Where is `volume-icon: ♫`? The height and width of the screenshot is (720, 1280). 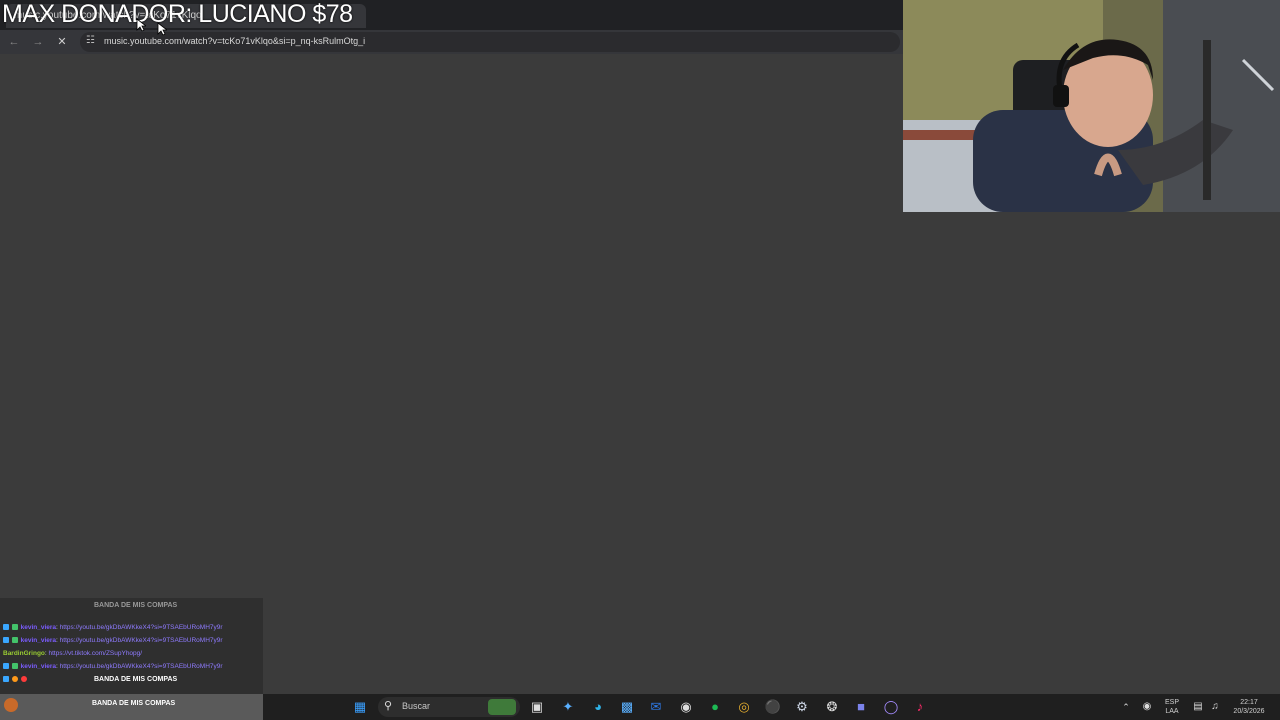 volume-icon: ♫ is located at coordinates (1215, 707).